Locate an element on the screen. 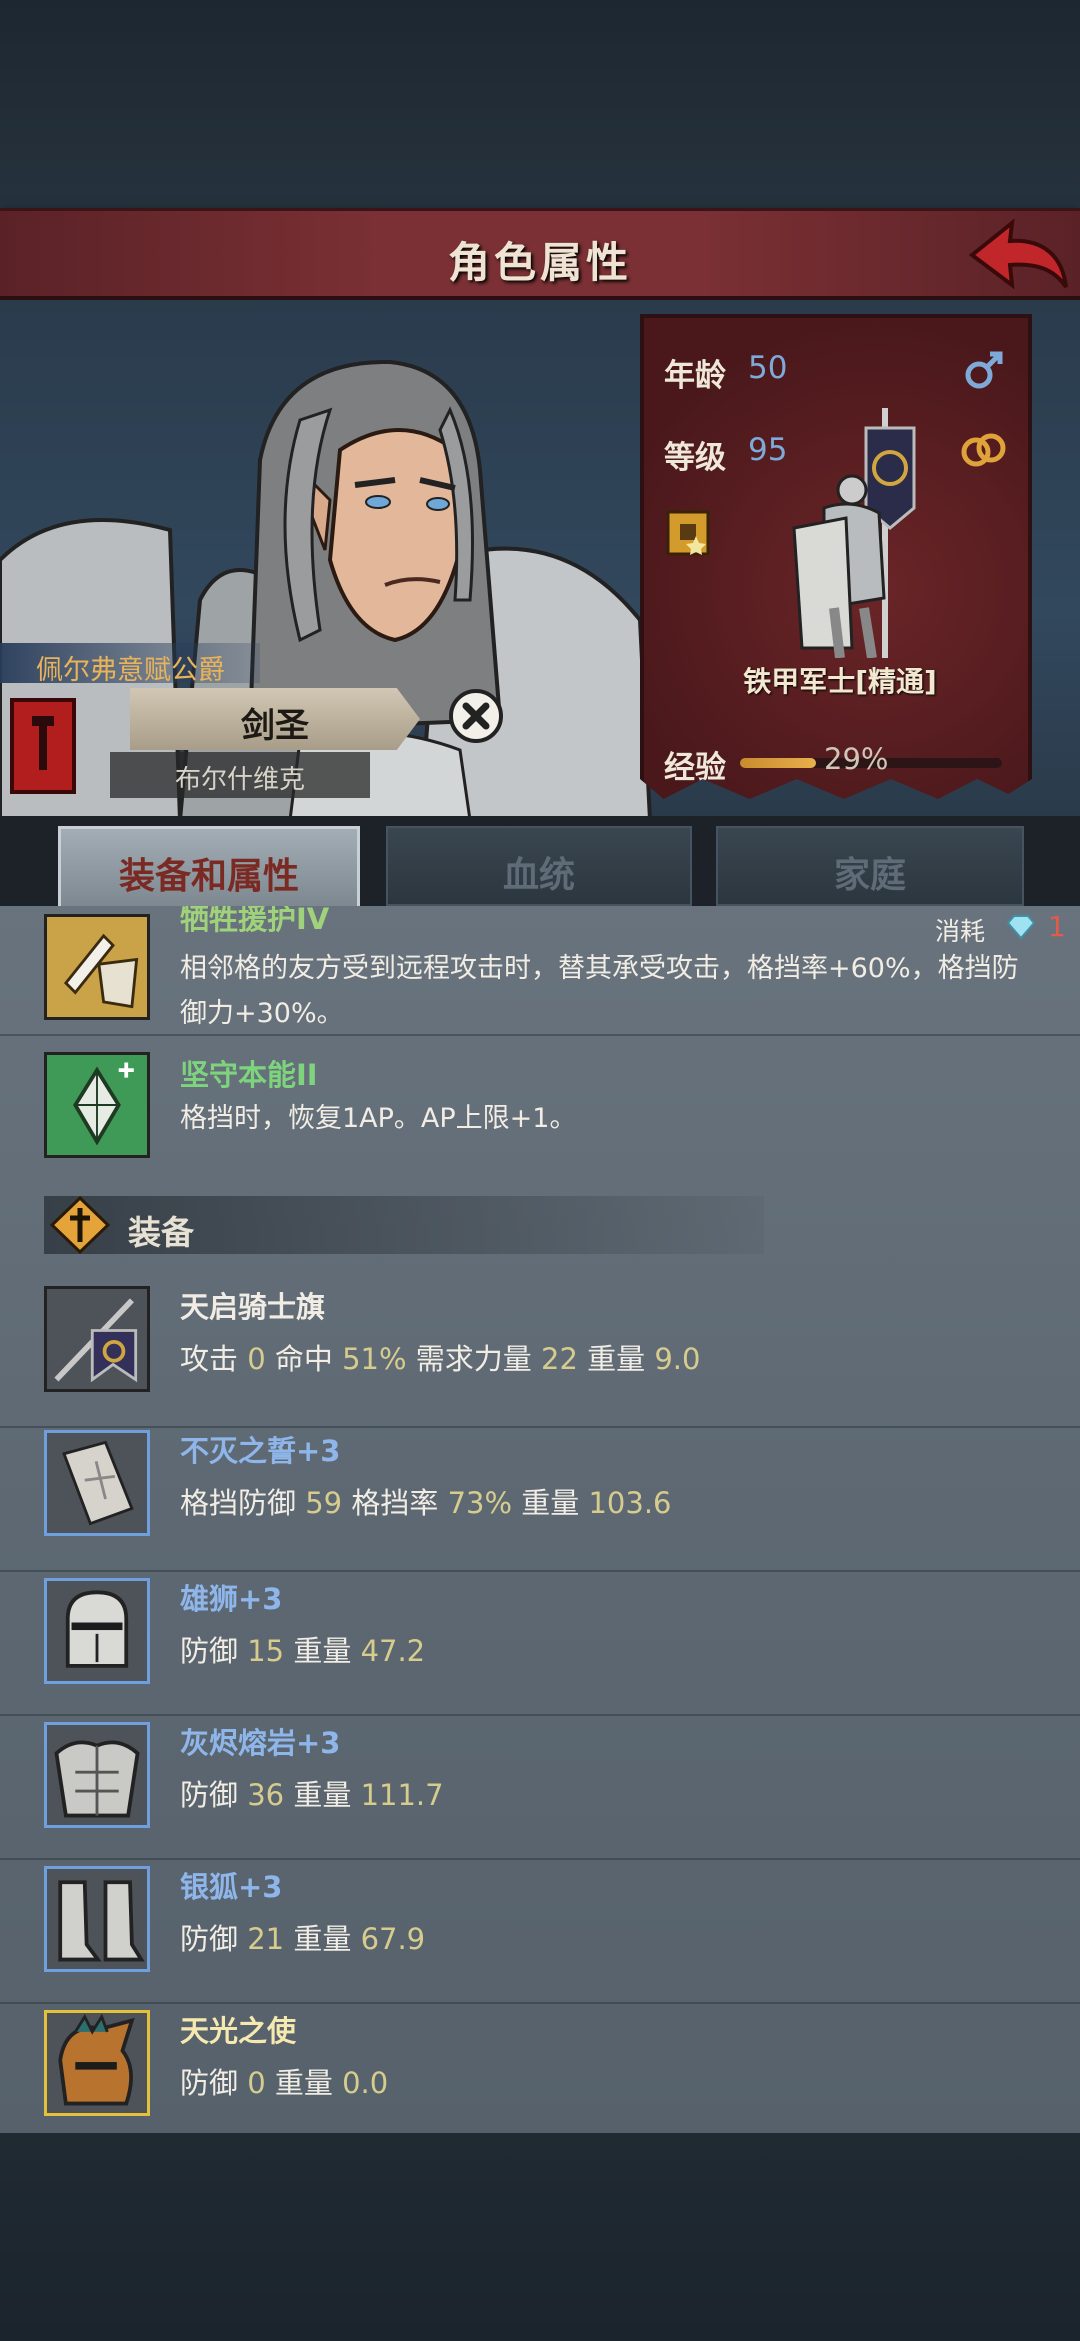 This screenshot has height=2341, width=1080. steadfast-instinct-skill-icon is located at coordinates (97, 1105).